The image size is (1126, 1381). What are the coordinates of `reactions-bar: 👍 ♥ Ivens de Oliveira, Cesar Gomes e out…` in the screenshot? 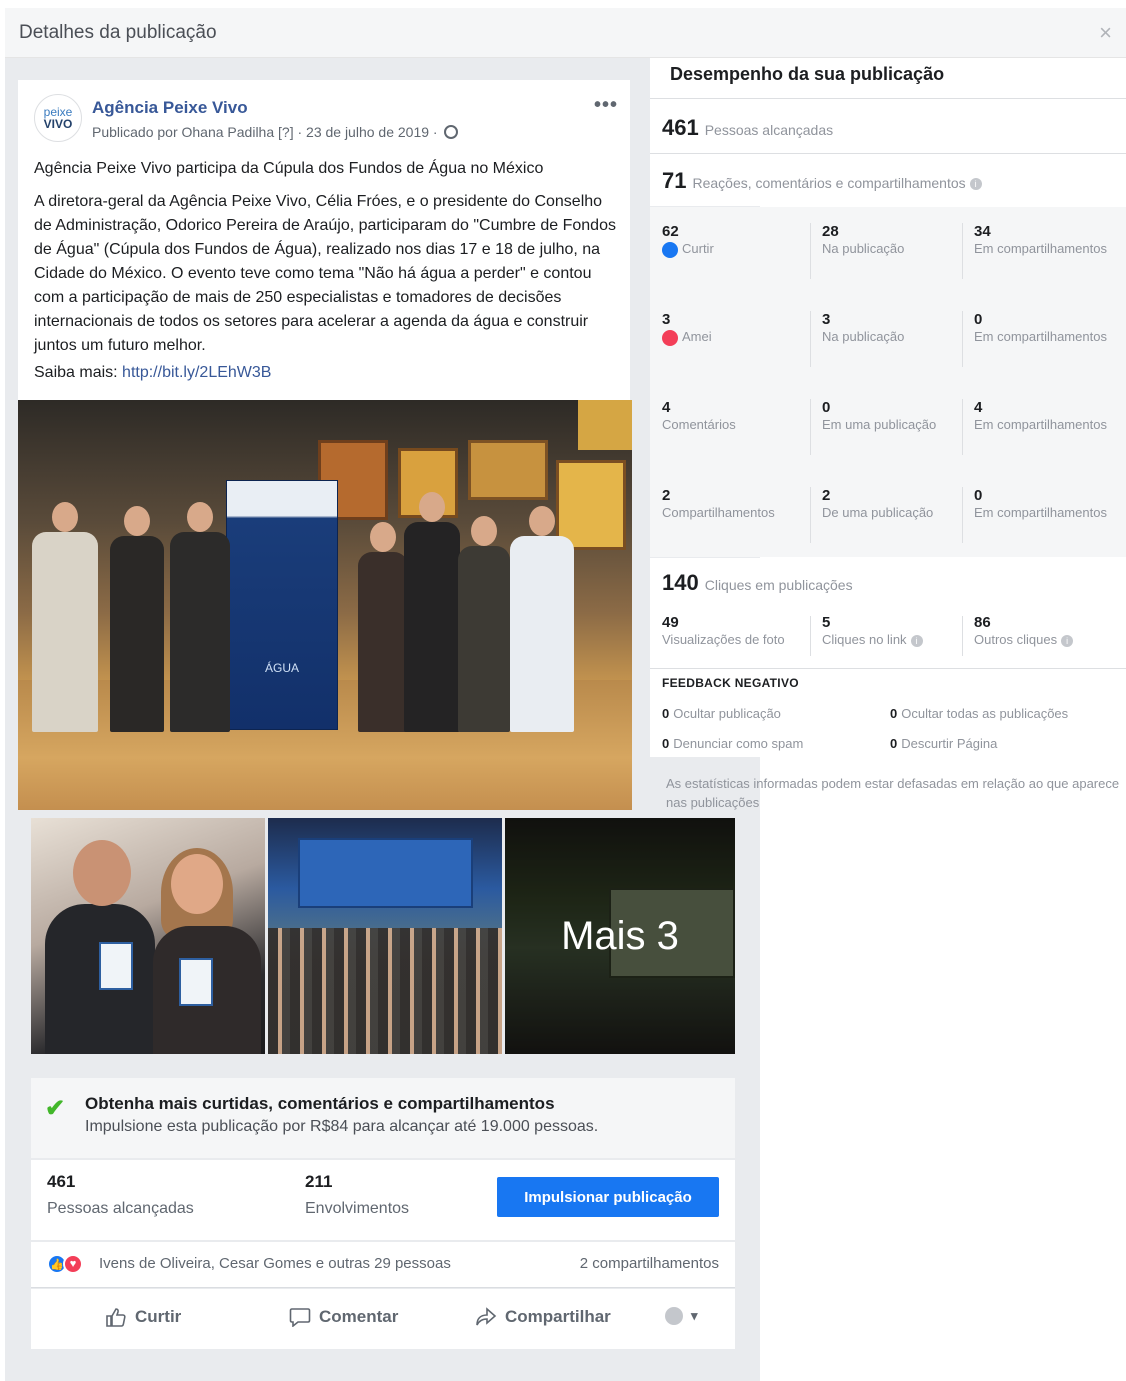 It's located at (383, 1265).